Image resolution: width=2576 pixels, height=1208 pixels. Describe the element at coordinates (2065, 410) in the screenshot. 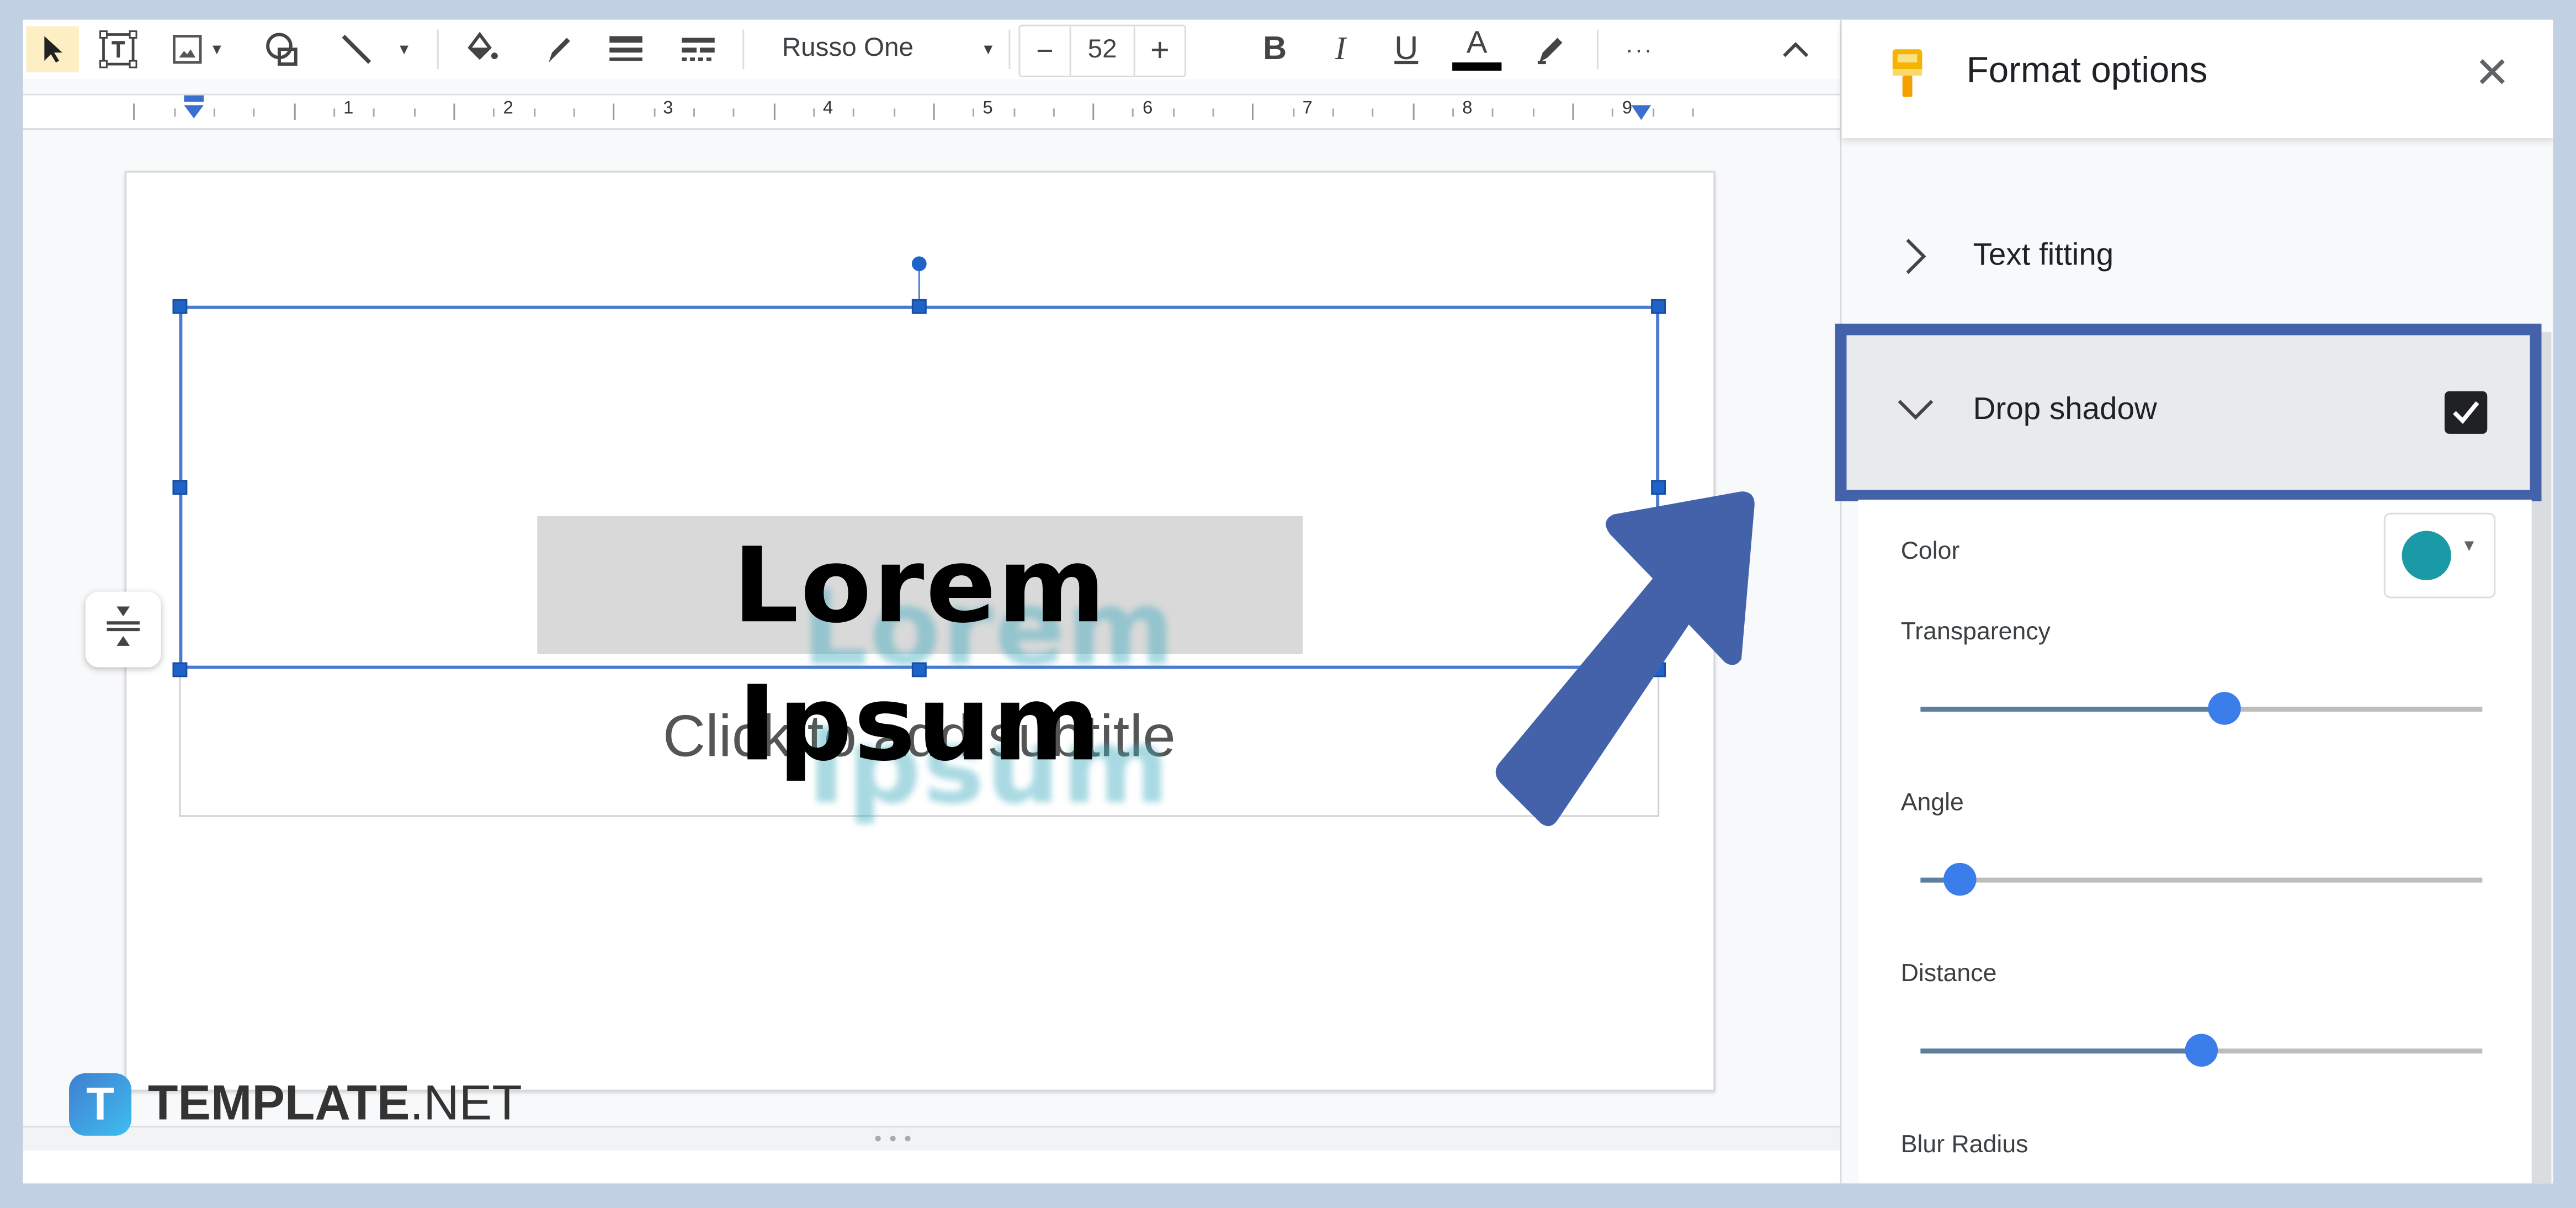

I see `drop-shadow-label: Drop shadow` at that location.